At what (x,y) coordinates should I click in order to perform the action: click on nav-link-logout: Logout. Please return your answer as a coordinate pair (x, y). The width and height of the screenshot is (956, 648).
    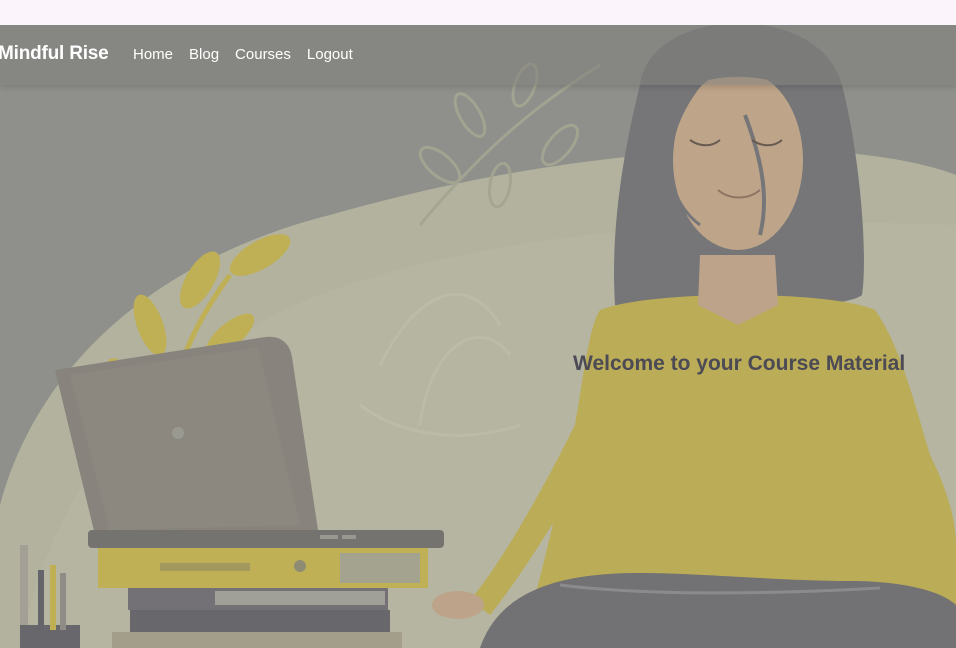
    Looking at the image, I should click on (330, 54).